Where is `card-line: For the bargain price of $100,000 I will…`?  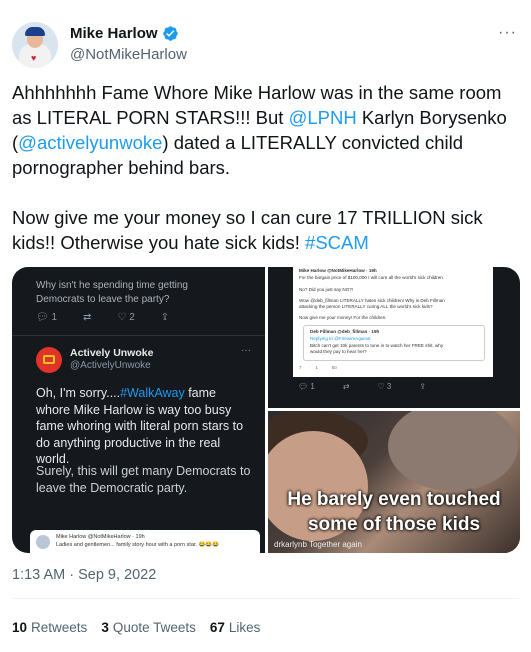
card-line: For the bargain price of $100,000 I will… is located at coordinates (372, 277).